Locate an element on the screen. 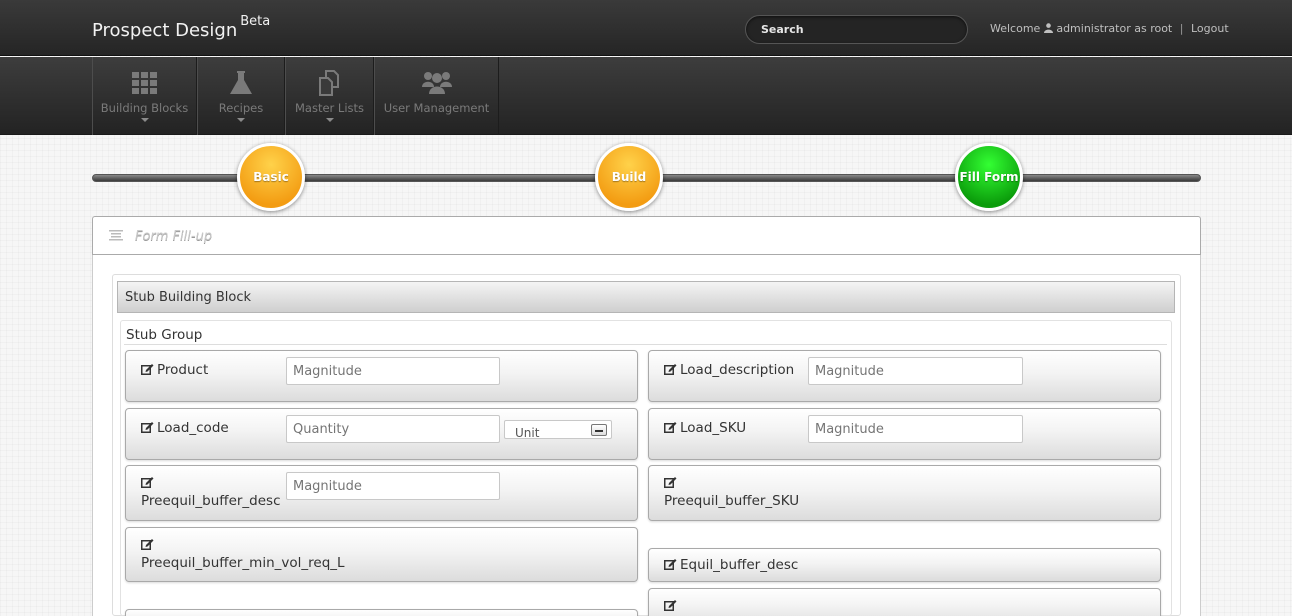  nav-label: User Management is located at coordinates (436, 108).